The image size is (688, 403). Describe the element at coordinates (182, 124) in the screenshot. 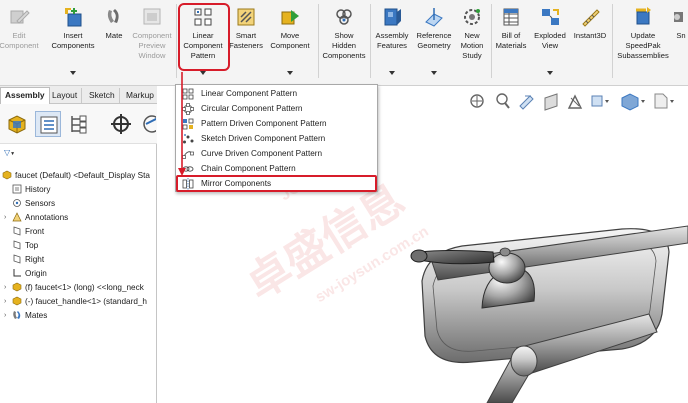

I see `highlight-connector-arrow` at that location.